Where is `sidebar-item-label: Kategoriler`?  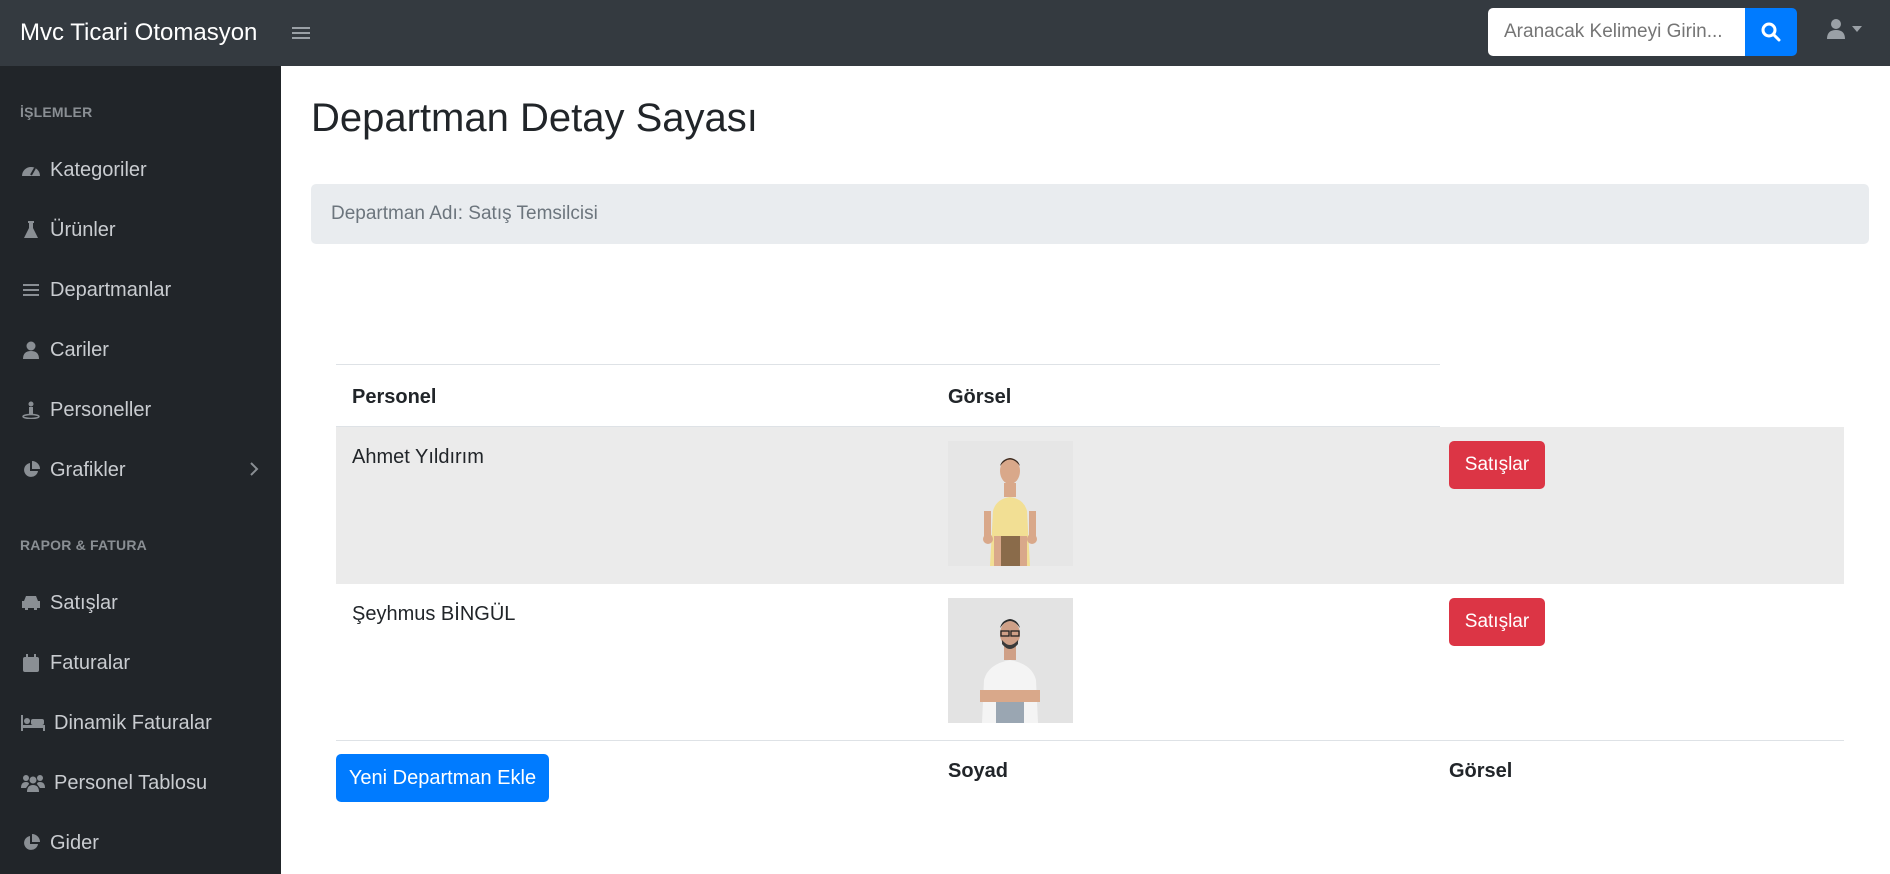
sidebar-item-label: Kategoriler is located at coordinates (98, 169).